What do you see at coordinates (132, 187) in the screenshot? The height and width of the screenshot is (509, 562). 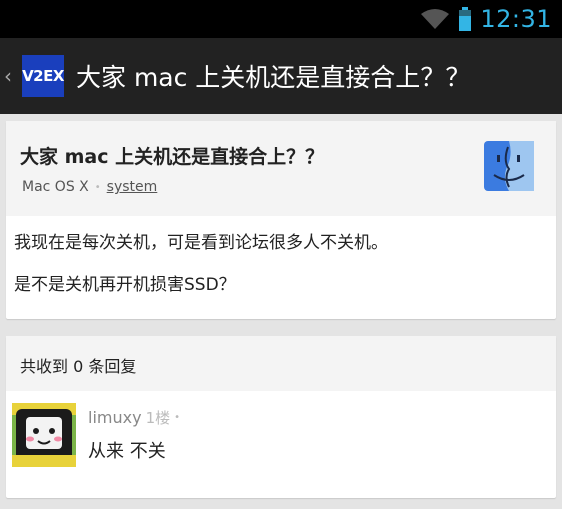 I see `author-link: system` at bounding box center [132, 187].